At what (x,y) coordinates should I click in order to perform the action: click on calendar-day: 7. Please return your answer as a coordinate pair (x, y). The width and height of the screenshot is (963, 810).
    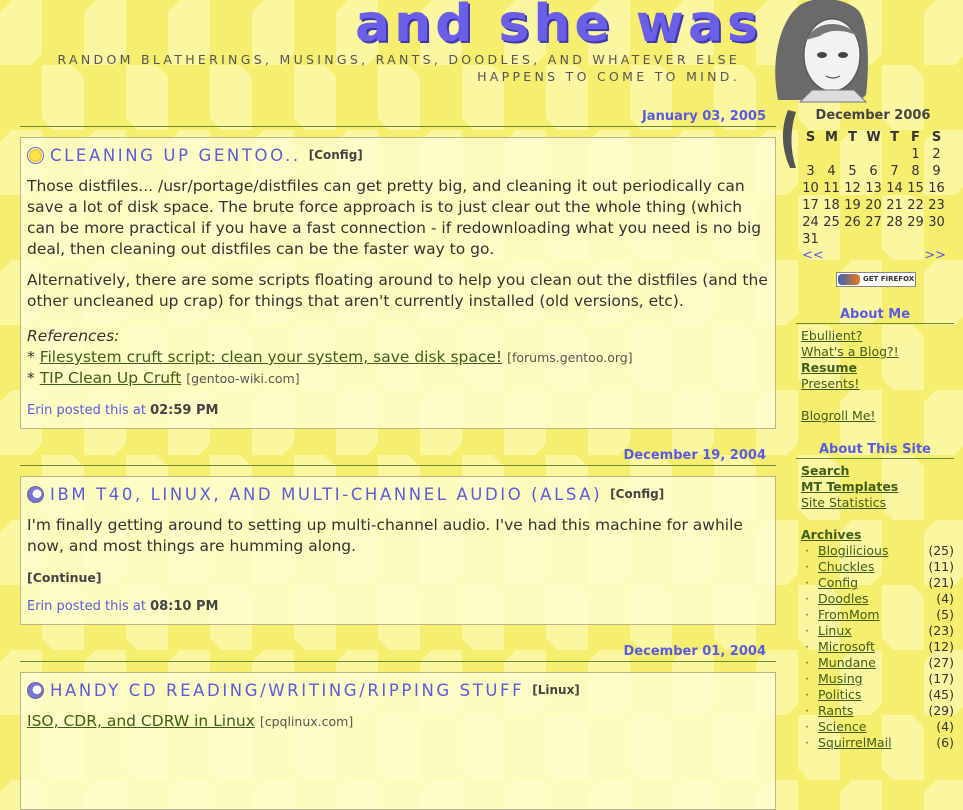
    Looking at the image, I should click on (894, 171).